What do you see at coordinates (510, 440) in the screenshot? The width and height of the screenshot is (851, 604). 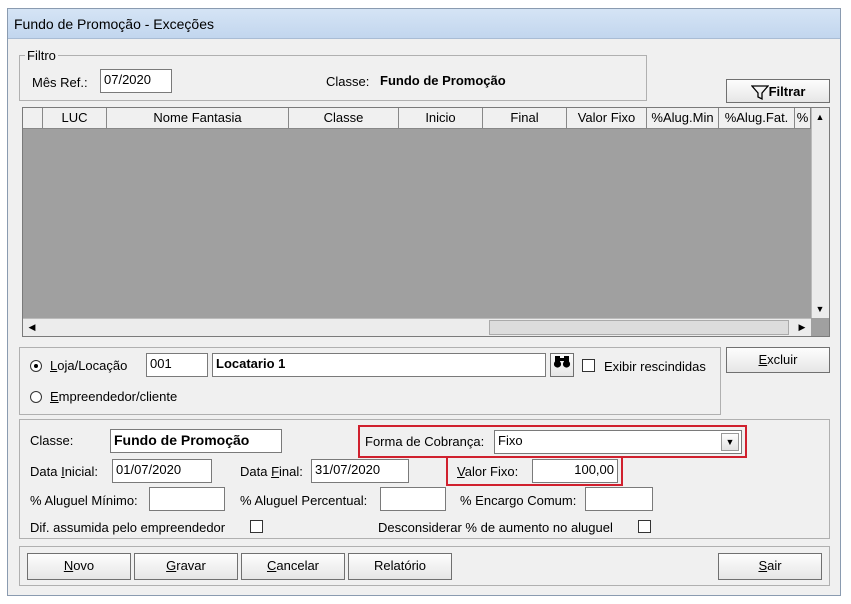 I see `forma-cobranca-value: Fixo` at bounding box center [510, 440].